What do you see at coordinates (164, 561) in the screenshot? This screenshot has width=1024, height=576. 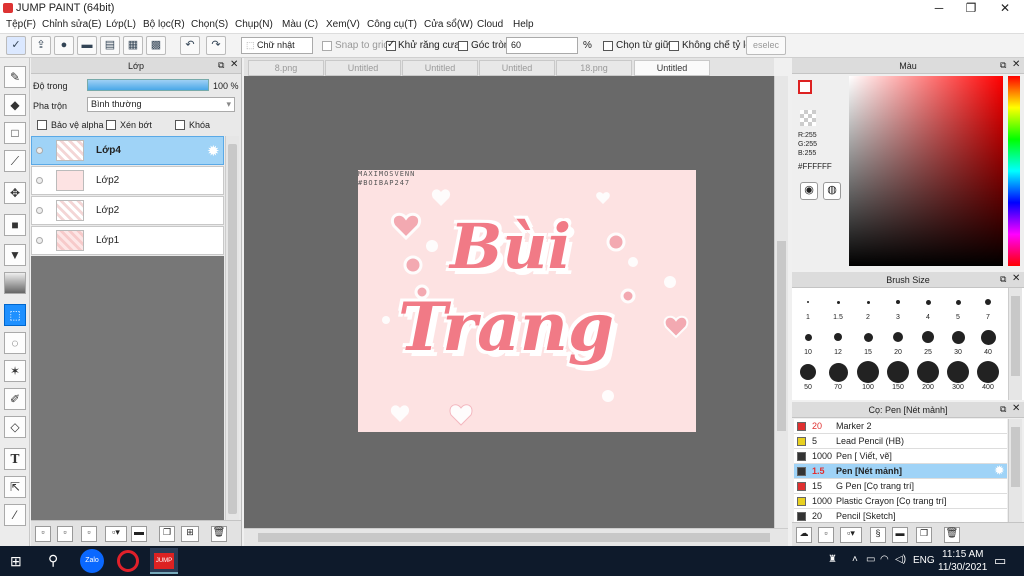 I see `jump-paint-taskbar-icon: JUMP` at bounding box center [164, 561].